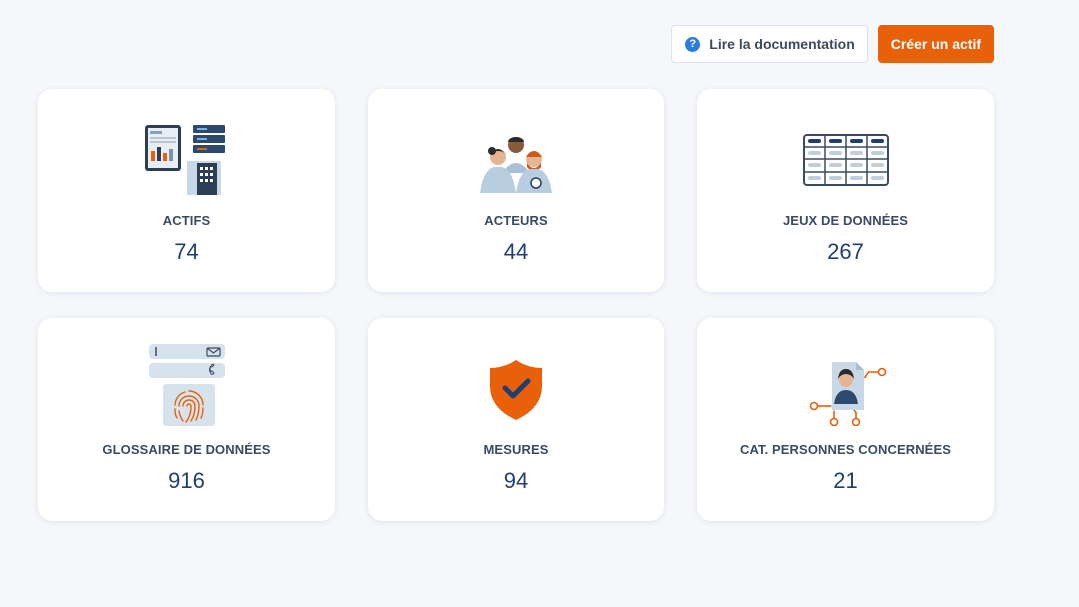 The image size is (1079, 607). What do you see at coordinates (186, 220) in the screenshot?
I see `card-label: ACTIFS` at bounding box center [186, 220].